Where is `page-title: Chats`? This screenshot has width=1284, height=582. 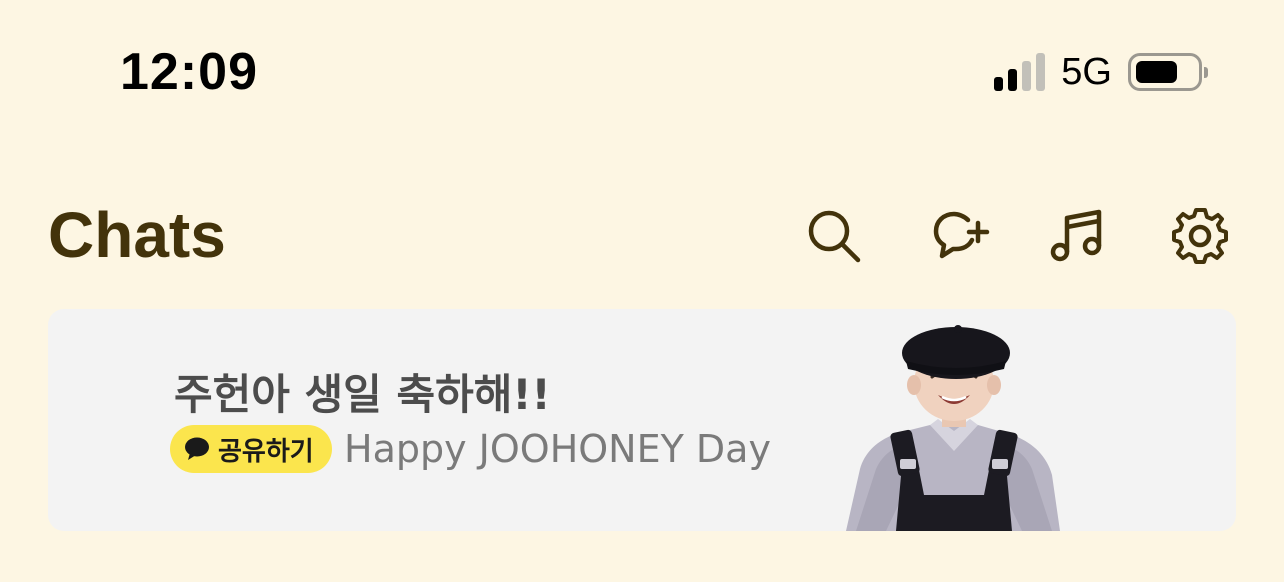 page-title: Chats is located at coordinates (137, 235).